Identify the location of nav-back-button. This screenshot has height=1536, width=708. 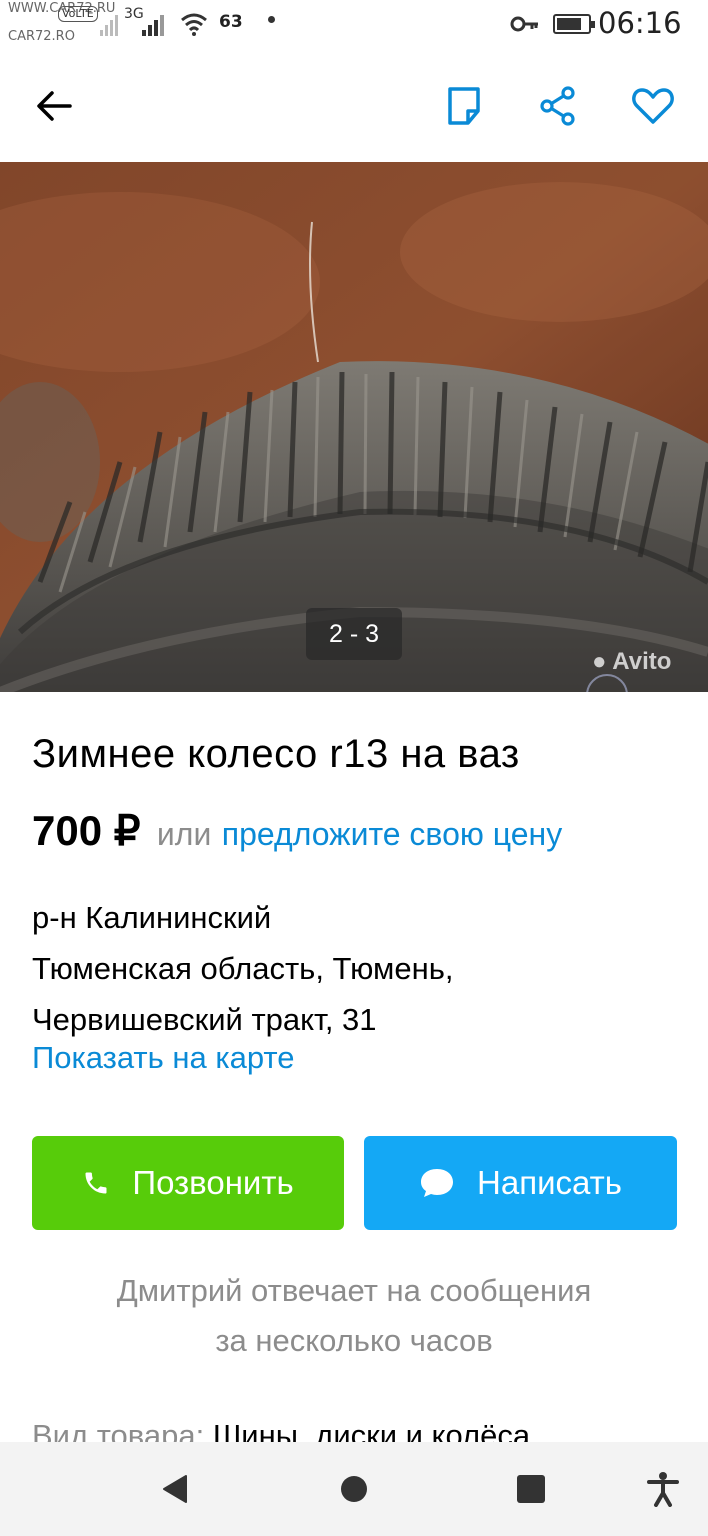
(175, 1489).